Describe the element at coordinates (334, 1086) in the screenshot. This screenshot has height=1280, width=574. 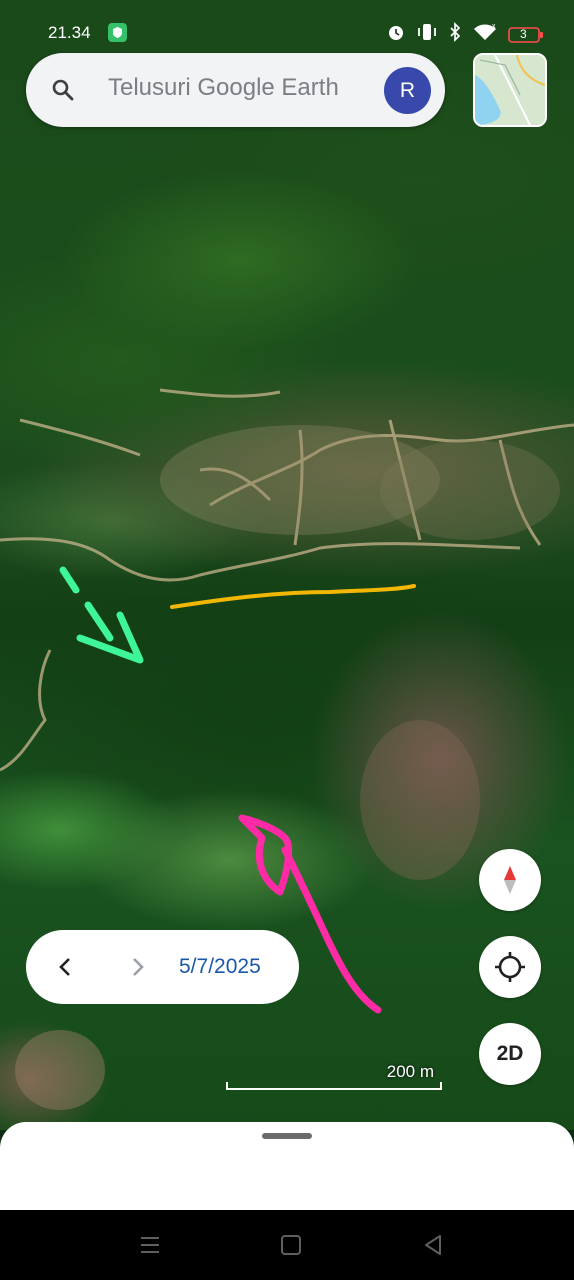
I see `scale-ruler` at that location.